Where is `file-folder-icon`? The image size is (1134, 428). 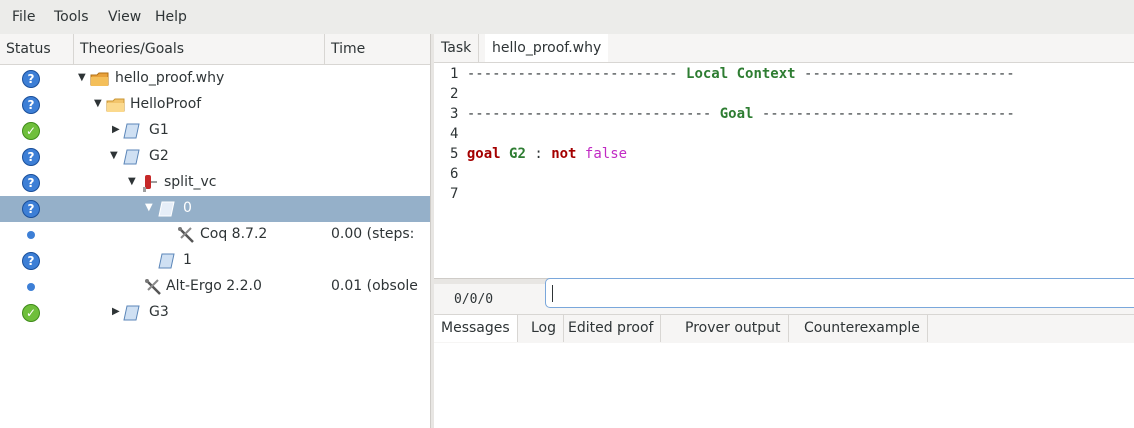 file-folder-icon is located at coordinates (99, 79).